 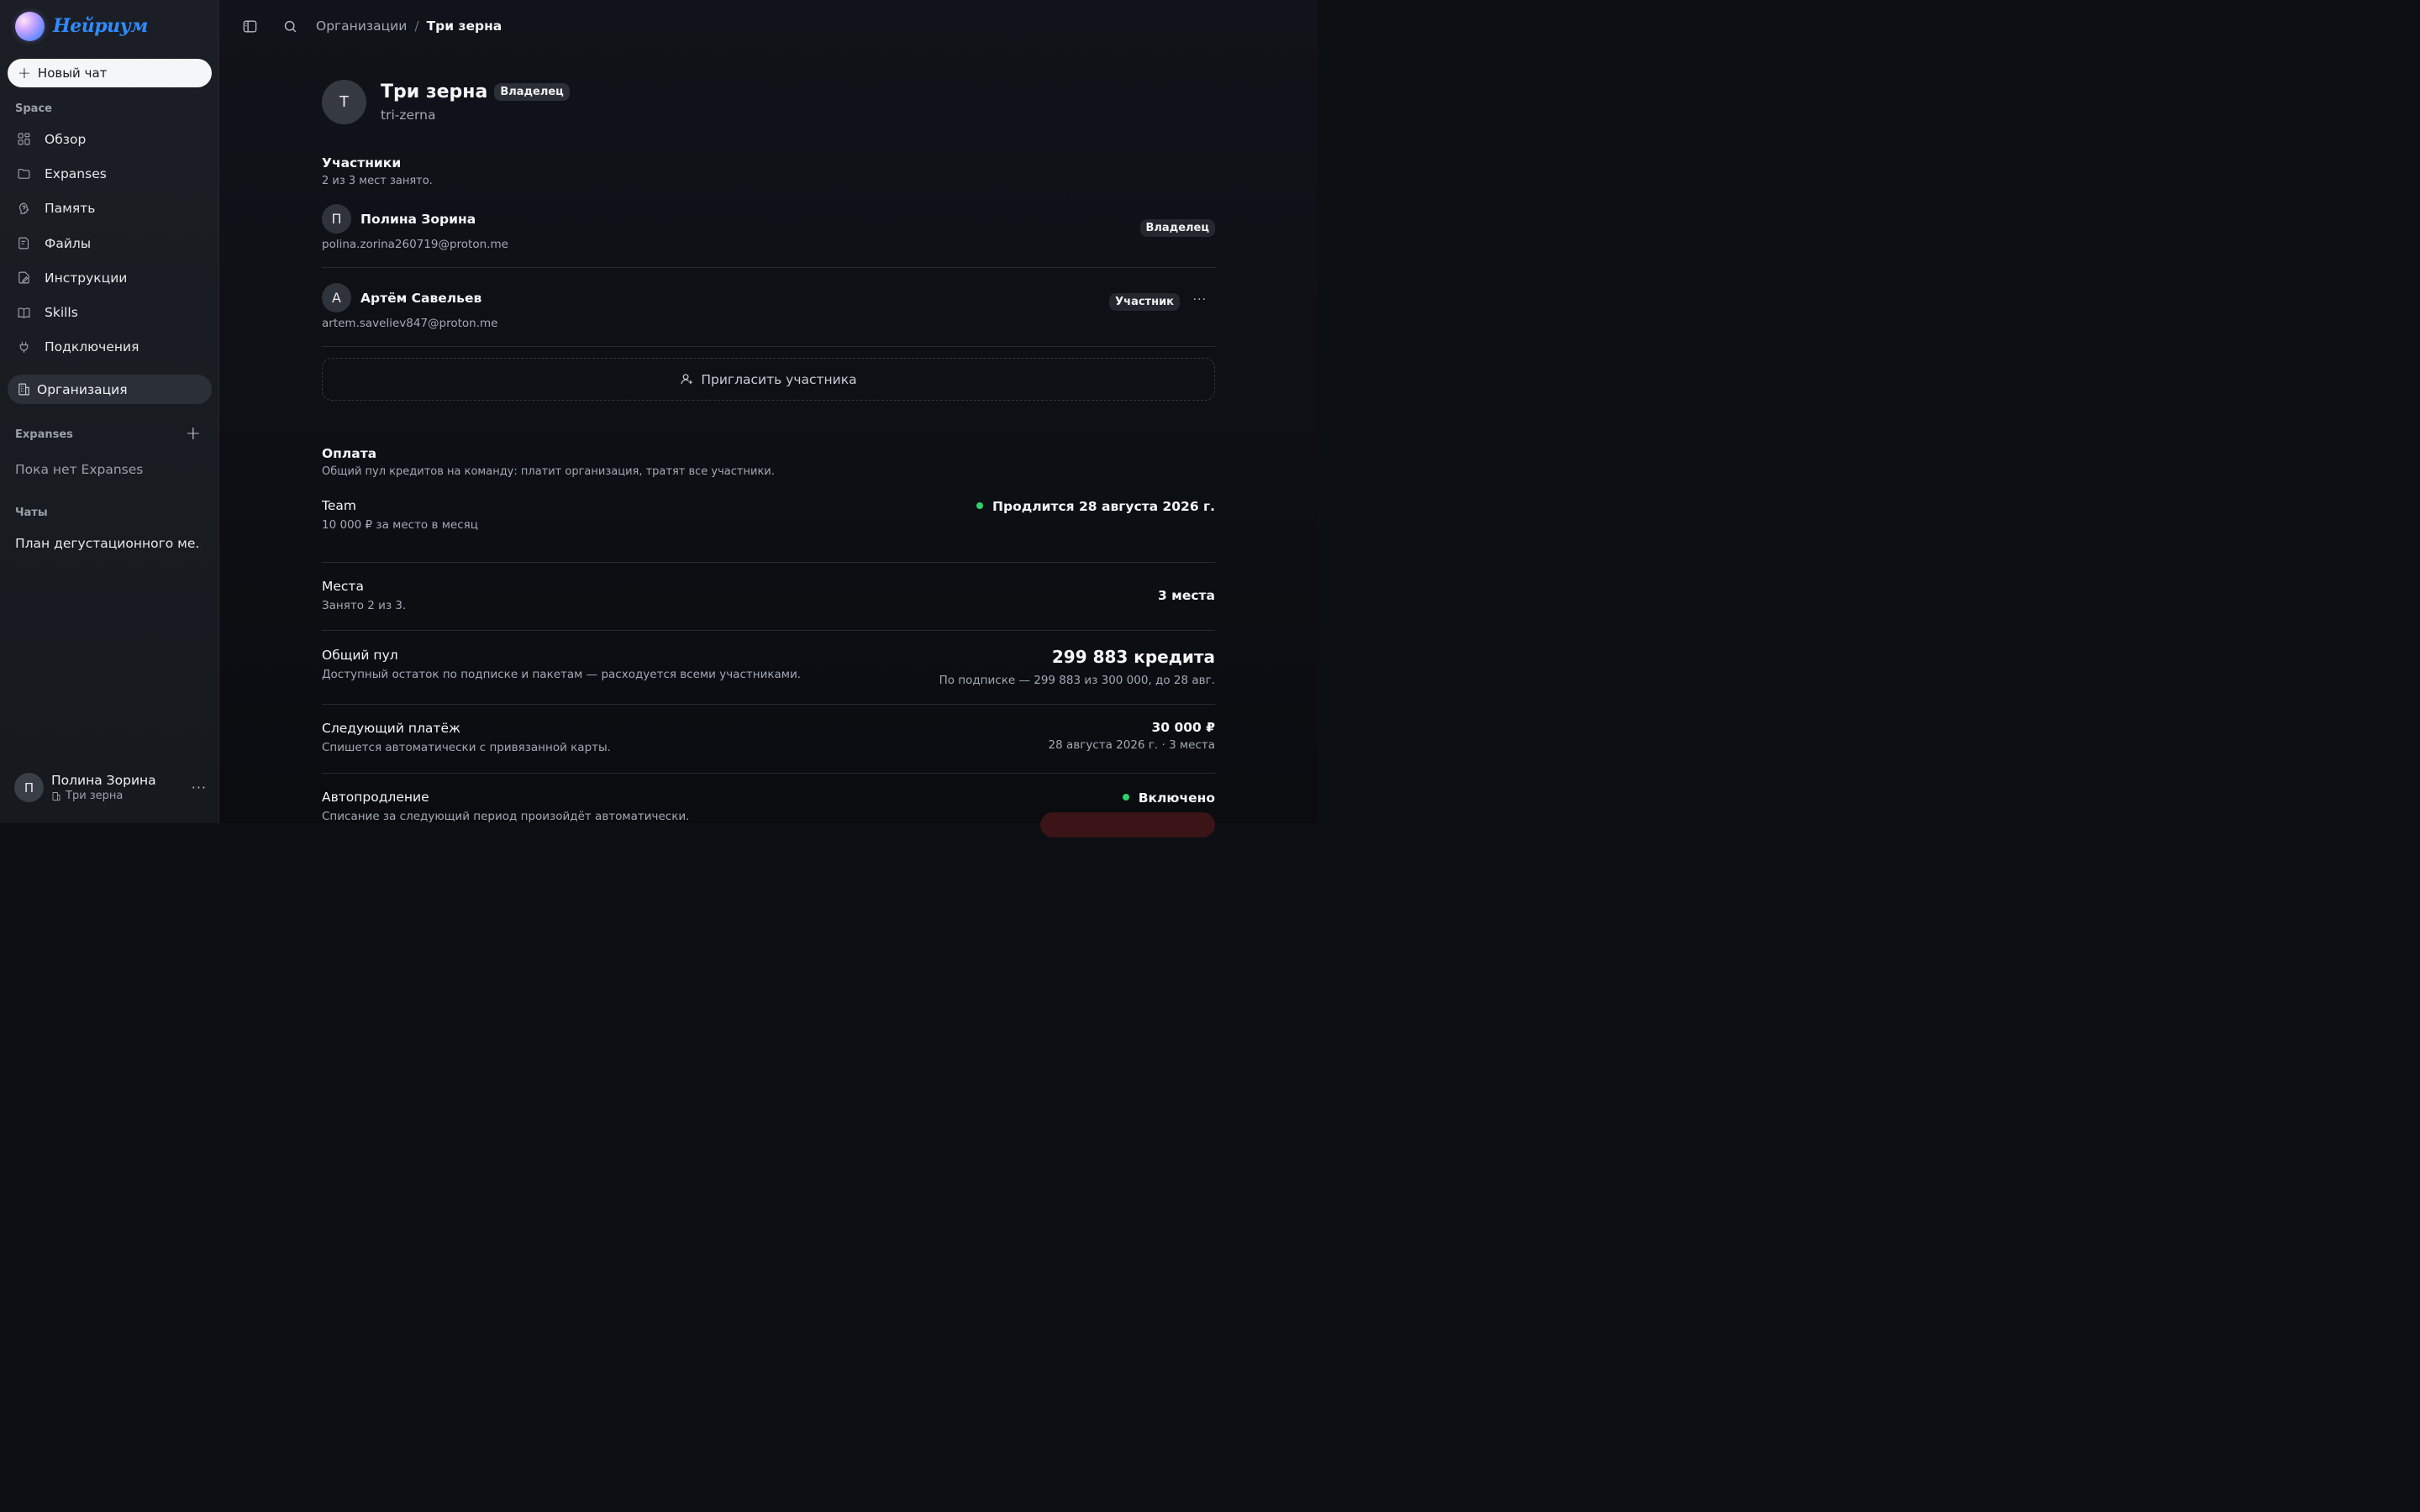 I want to click on invite-member-button: Пригласить участника, so click(x=768, y=379).